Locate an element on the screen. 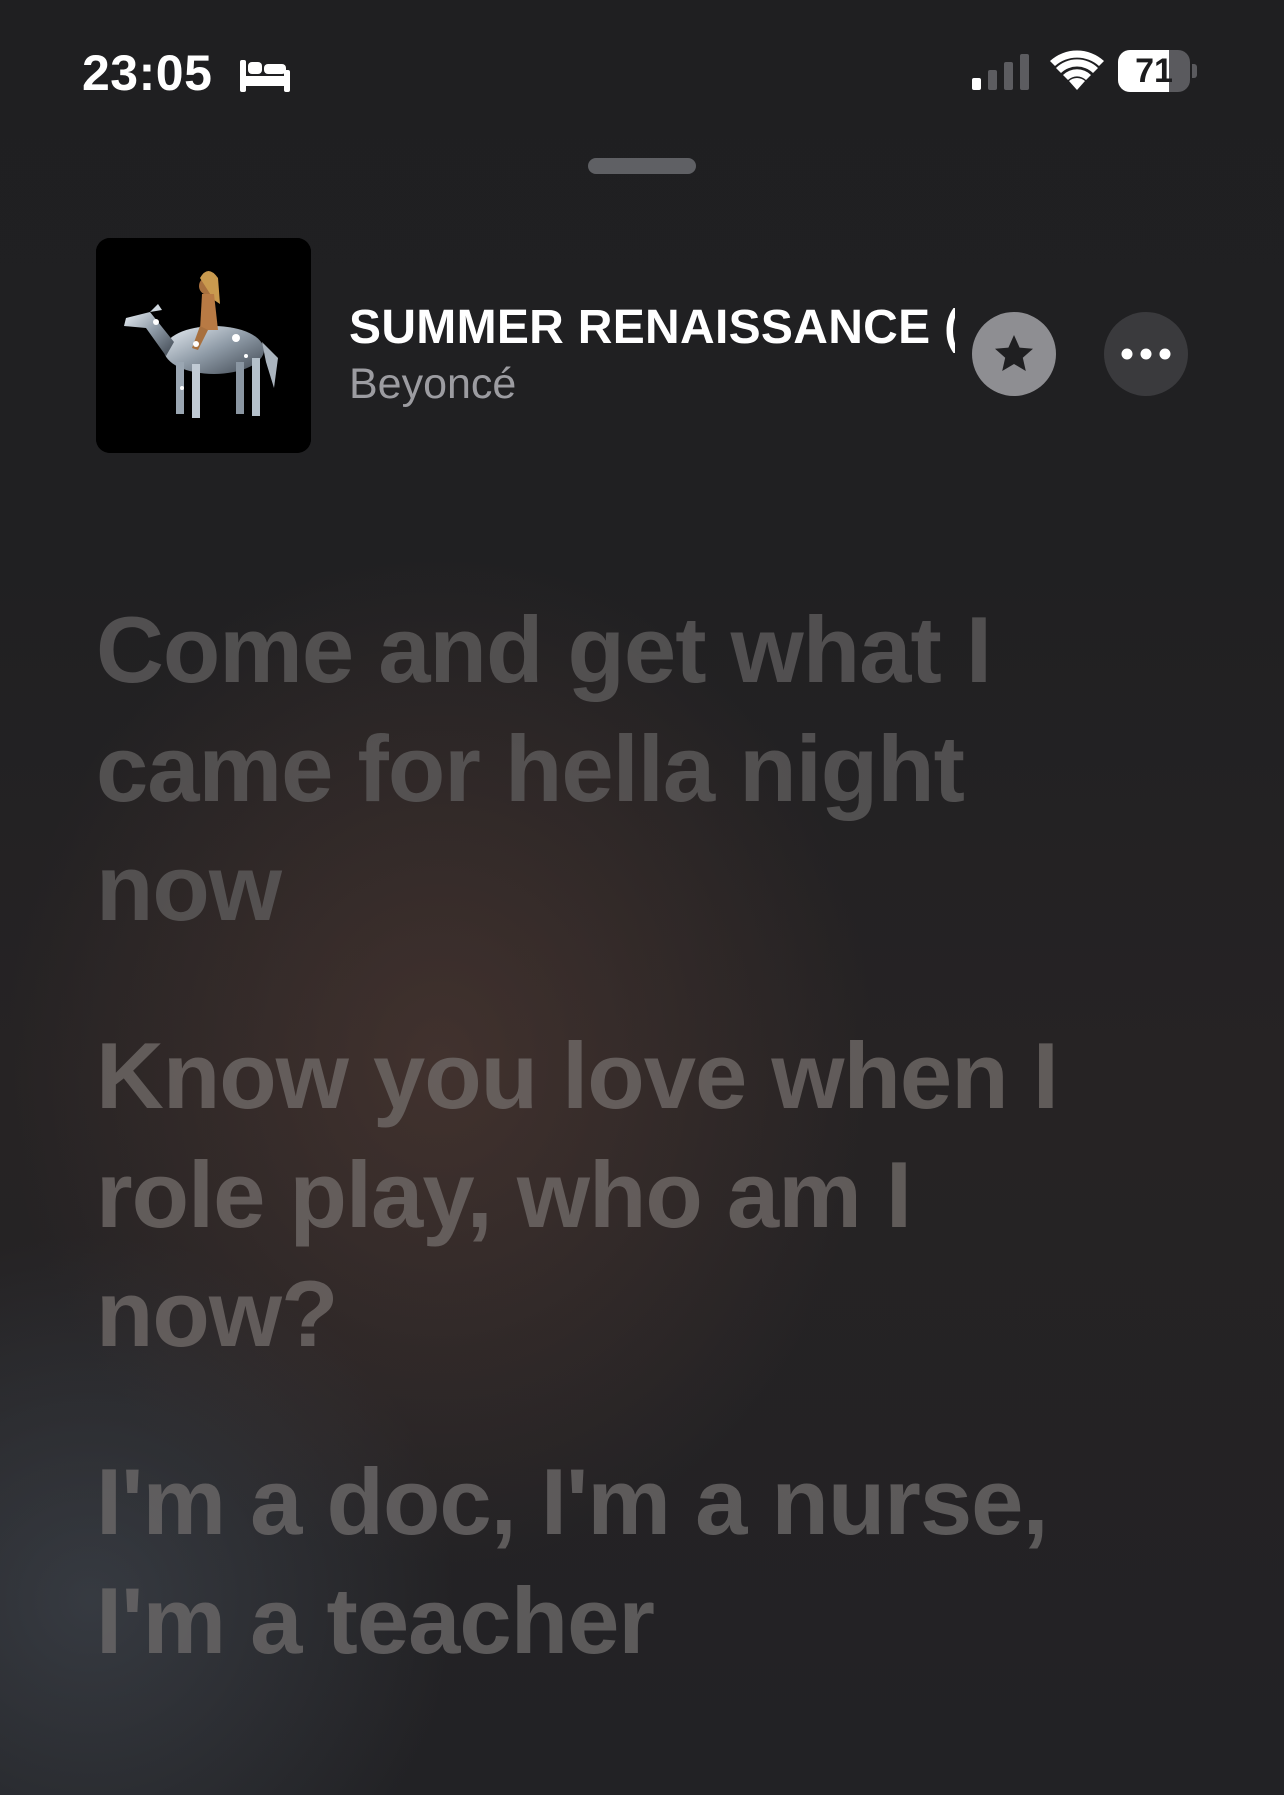 This screenshot has width=1284, height=1795. bed-icon is located at coordinates (265, 76).